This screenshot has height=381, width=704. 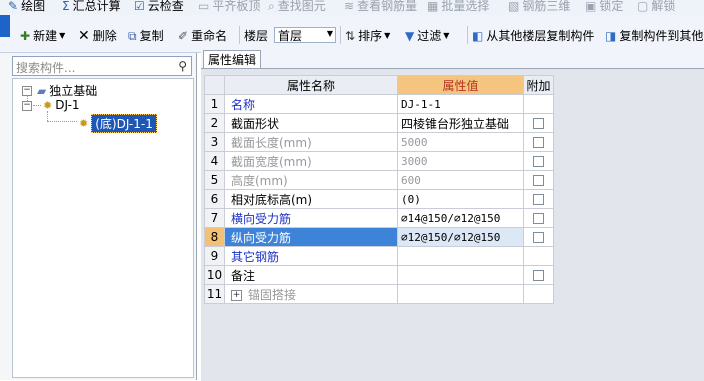 I want to click on toolbar-top-item: ▦ 批量选择, so click(x=458, y=7).